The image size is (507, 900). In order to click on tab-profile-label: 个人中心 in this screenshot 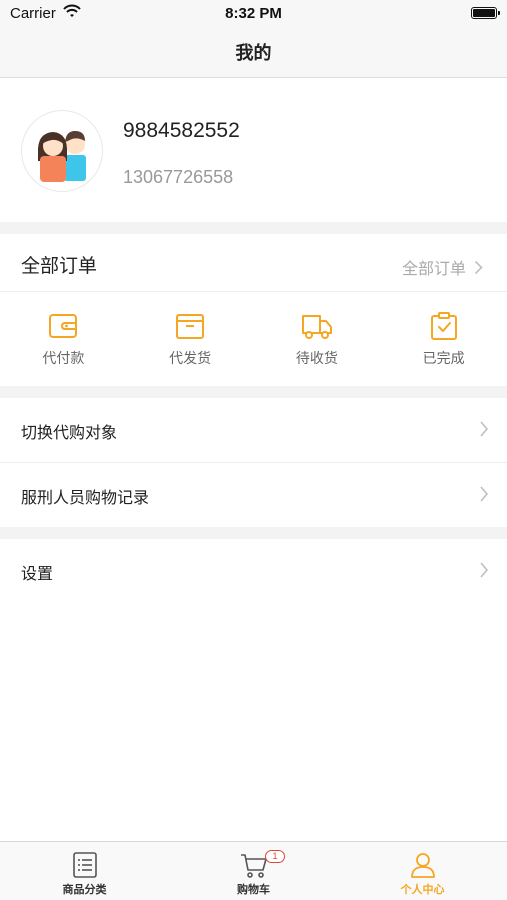, I will do `click(422, 890)`.